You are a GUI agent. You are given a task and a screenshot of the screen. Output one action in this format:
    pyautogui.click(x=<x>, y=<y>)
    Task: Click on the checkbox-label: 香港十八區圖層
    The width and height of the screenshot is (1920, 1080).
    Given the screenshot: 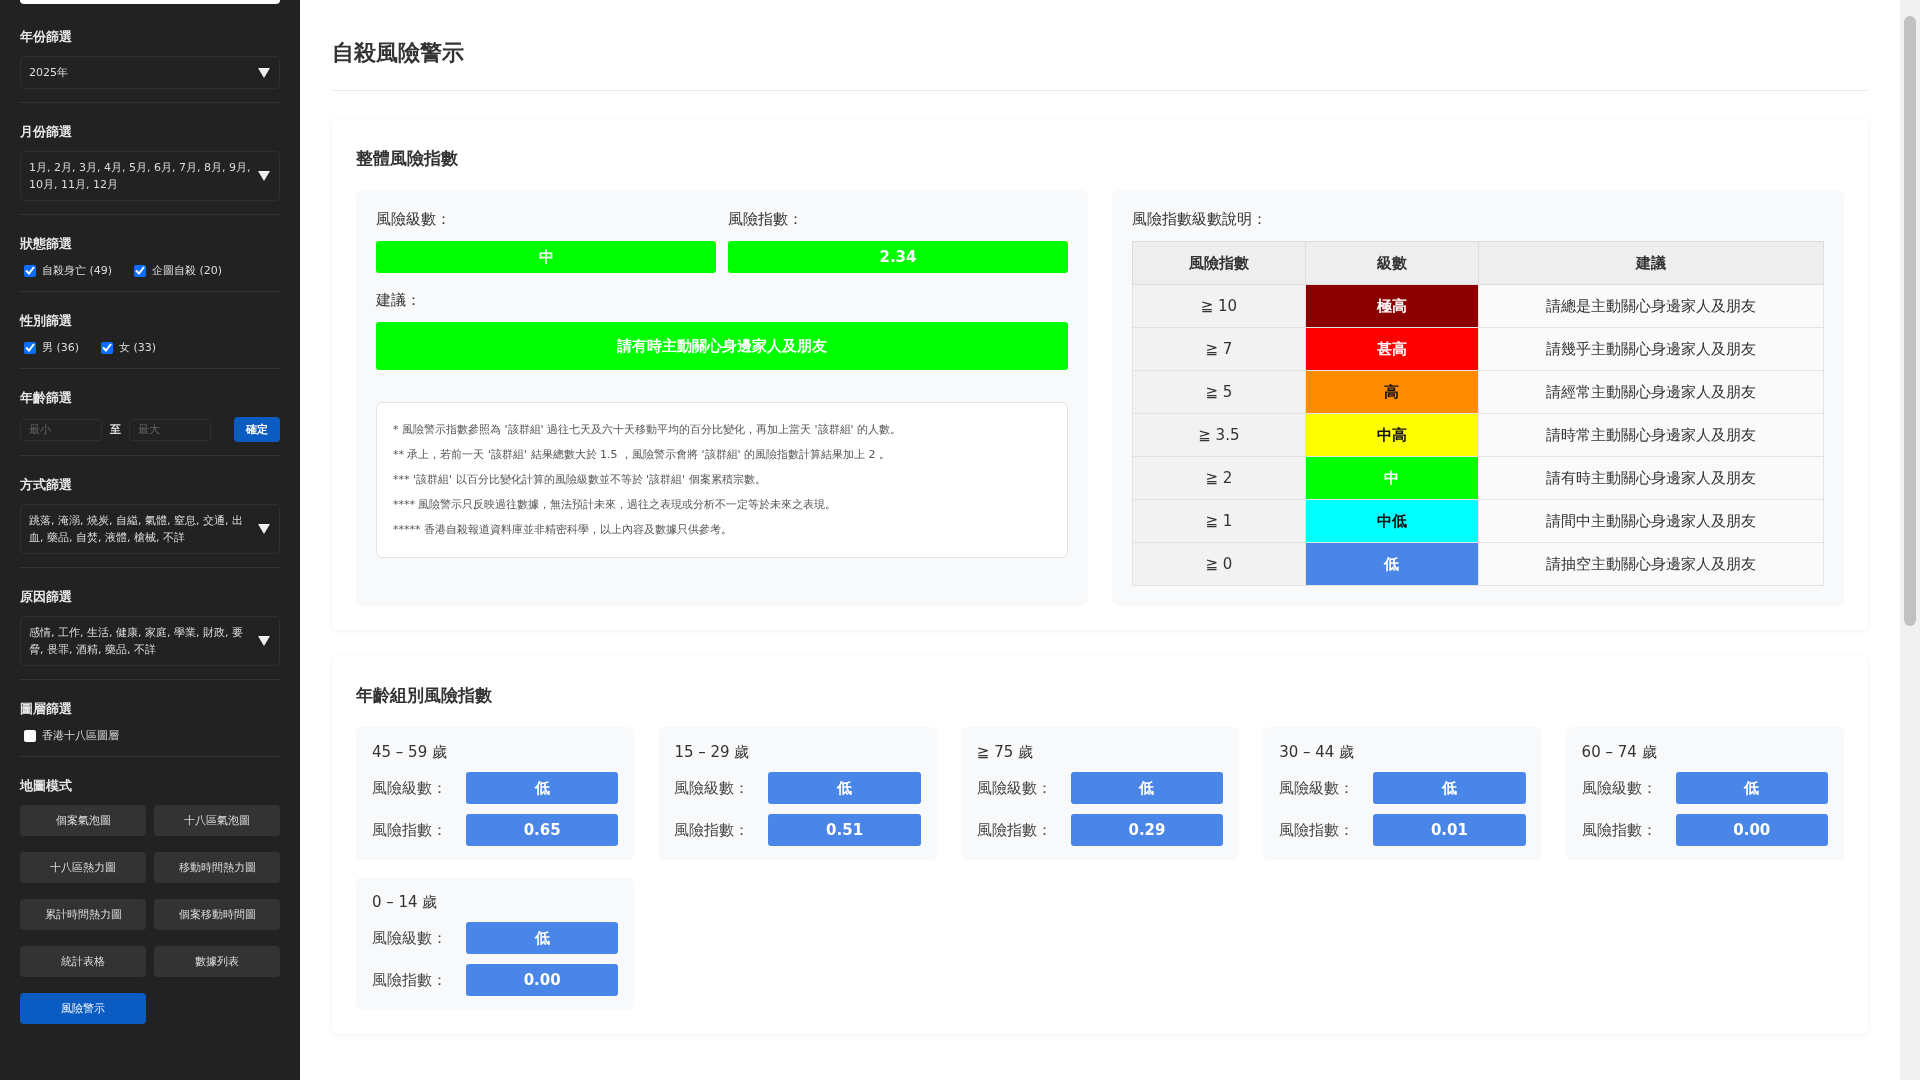 What is the action you would take?
    pyautogui.click(x=80, y=735)
    